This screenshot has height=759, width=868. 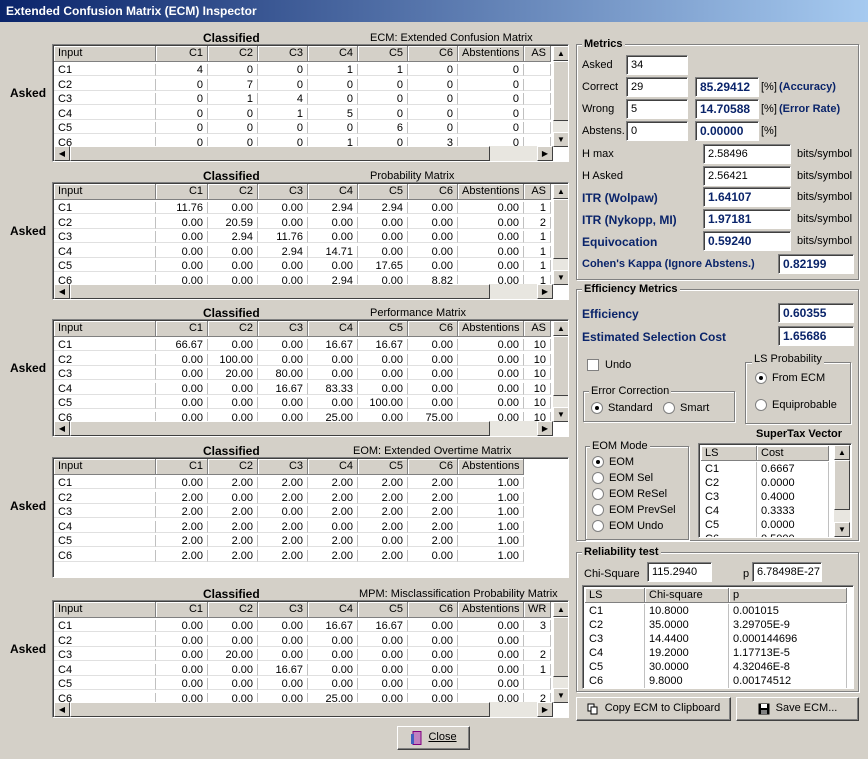 What do you see at coordinates (657, 87) in the screenshot?
I see `correct-field: 29` at bounding box center [657, 87].